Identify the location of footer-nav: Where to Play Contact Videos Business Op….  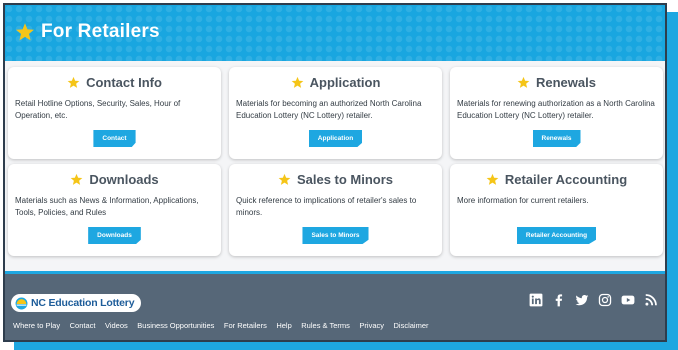
(225, 325).